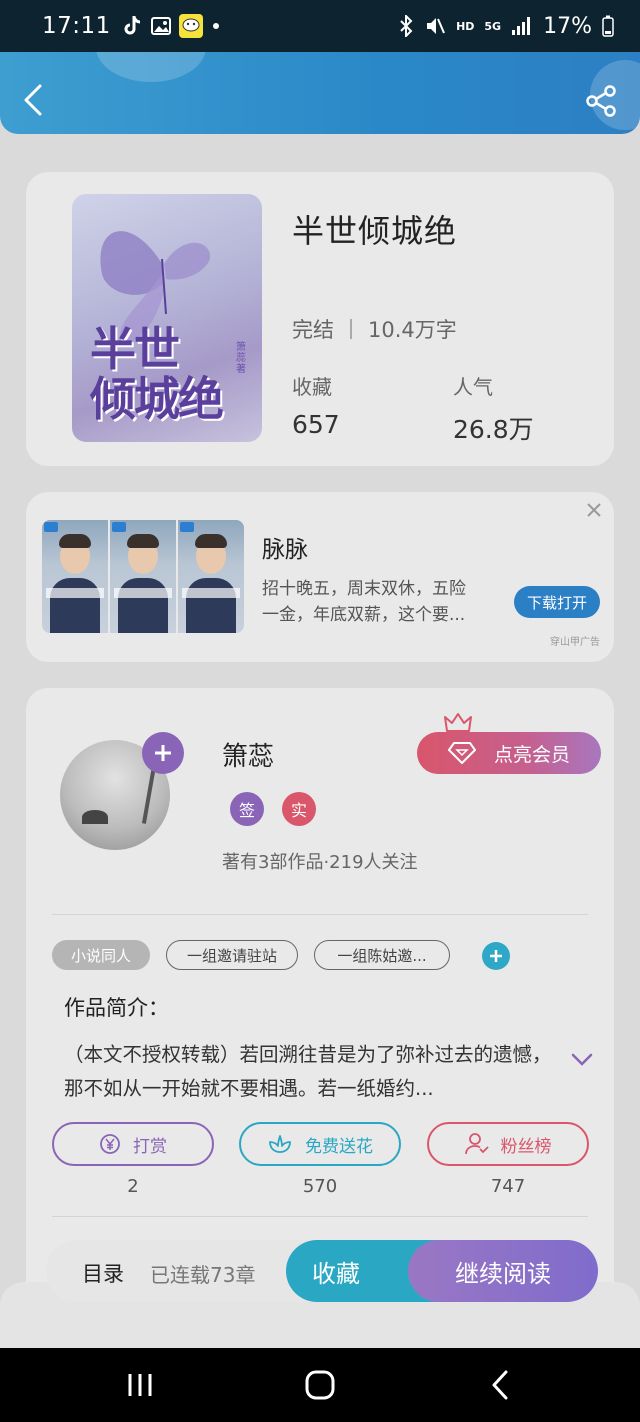 Image resolution: width=640 pixels, height=1422 pixels. Describe the element at coordinates (299, 809) in the screenshot. I see `verified-badge: 实` at that location.